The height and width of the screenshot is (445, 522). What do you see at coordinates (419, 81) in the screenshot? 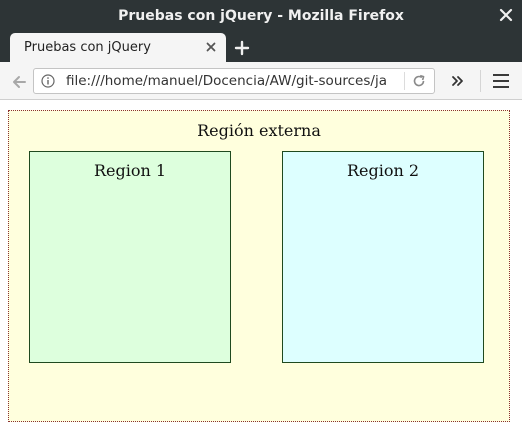
I see `reload-icon` at bounding box center [419, 81].